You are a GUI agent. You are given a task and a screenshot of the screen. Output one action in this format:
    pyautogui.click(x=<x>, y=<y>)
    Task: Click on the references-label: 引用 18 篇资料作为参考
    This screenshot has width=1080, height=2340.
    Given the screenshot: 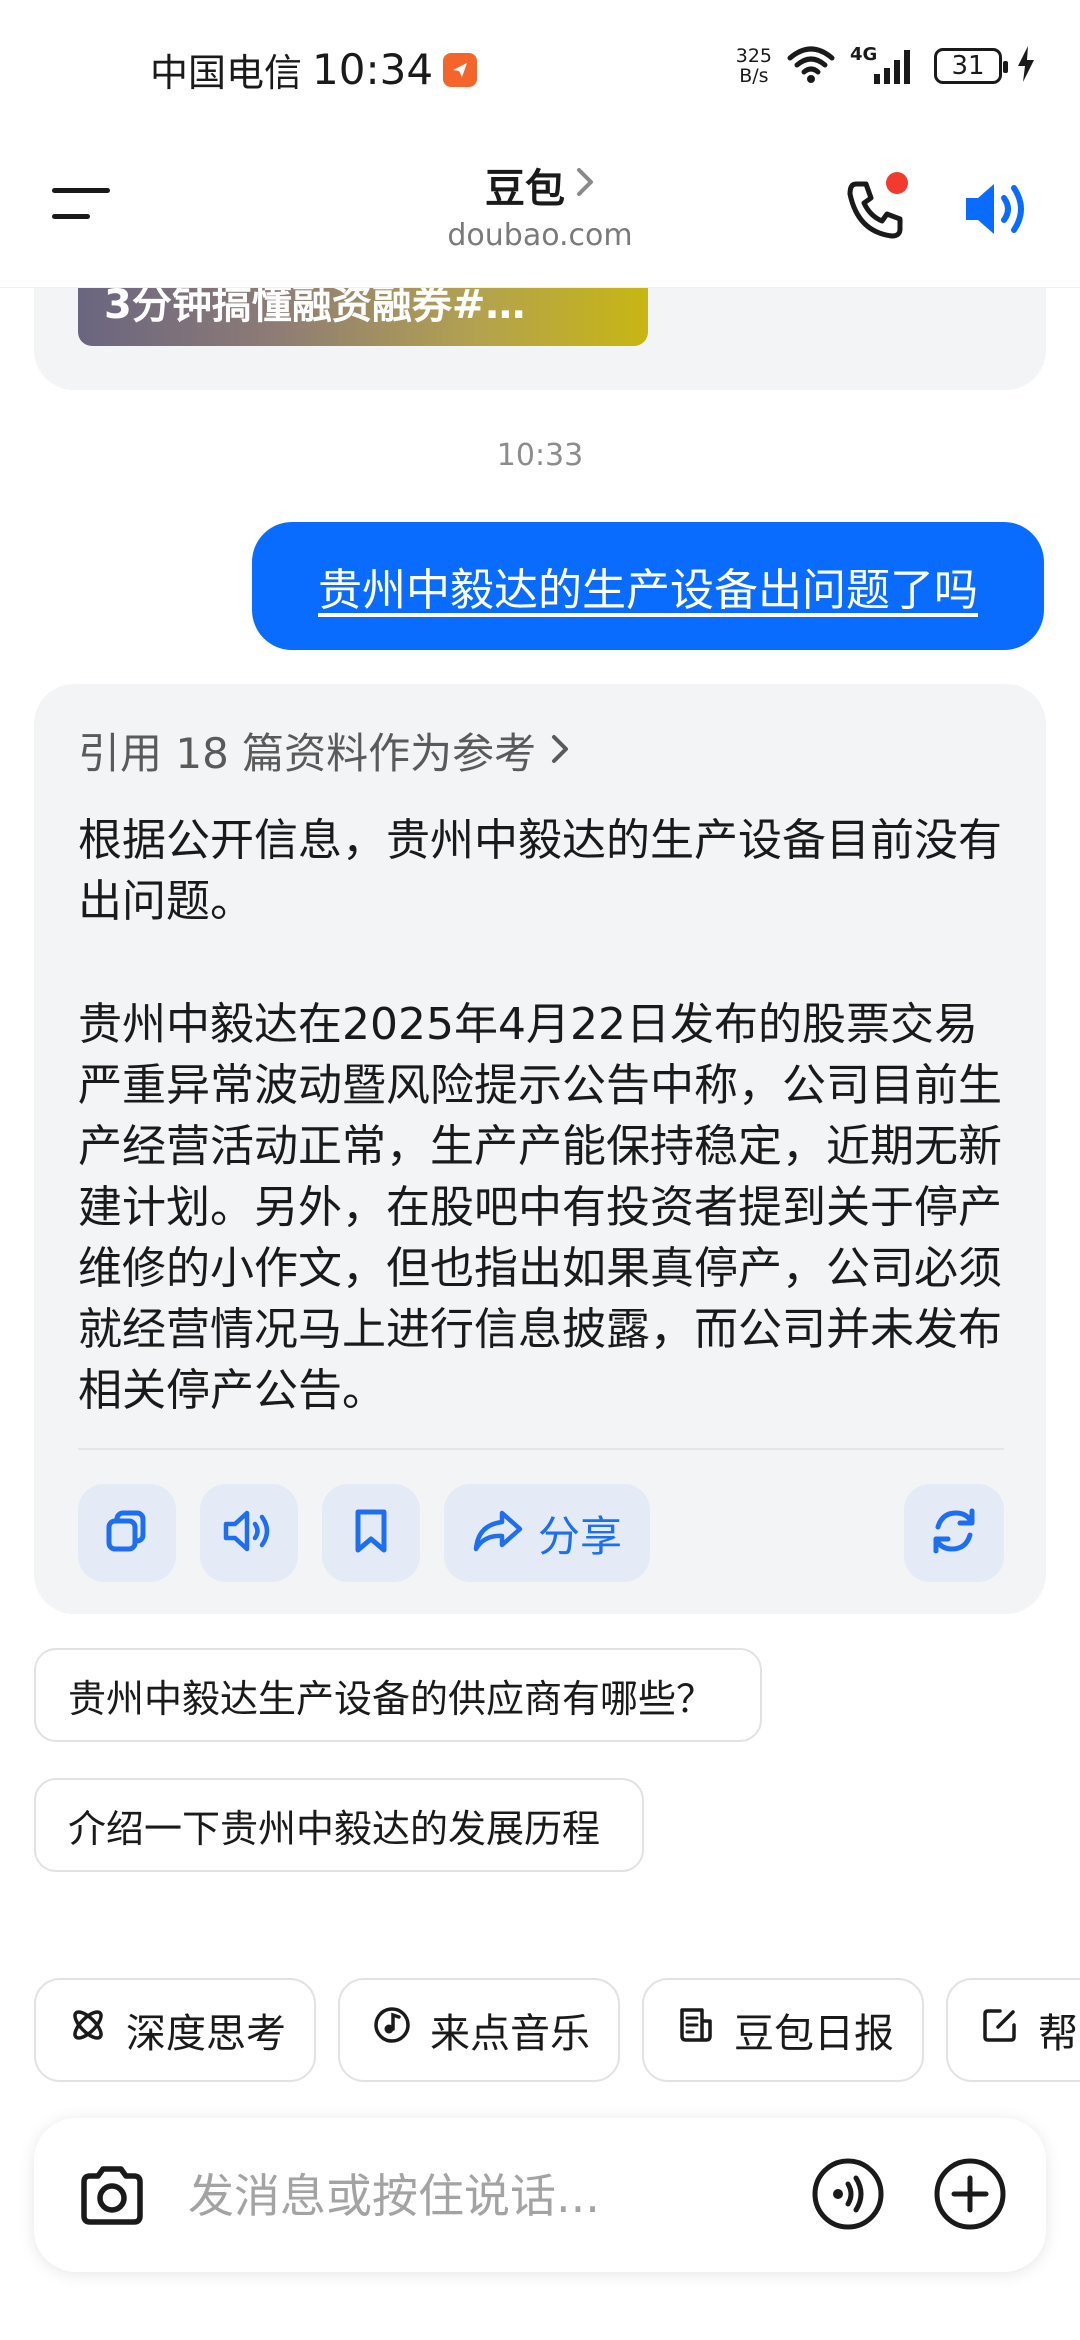 What is the action you would take?
    pyautogui.click(x=307, y=753)
    